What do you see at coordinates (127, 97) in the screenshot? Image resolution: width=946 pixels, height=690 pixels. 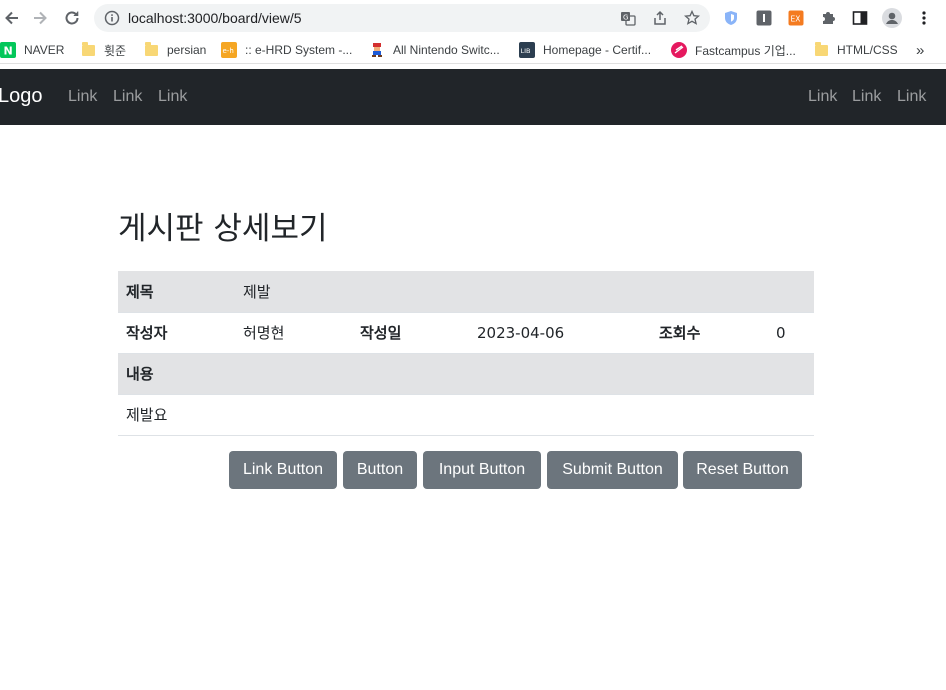 I see `nav-link-left-2: Link` at bounding box center [127, 97].